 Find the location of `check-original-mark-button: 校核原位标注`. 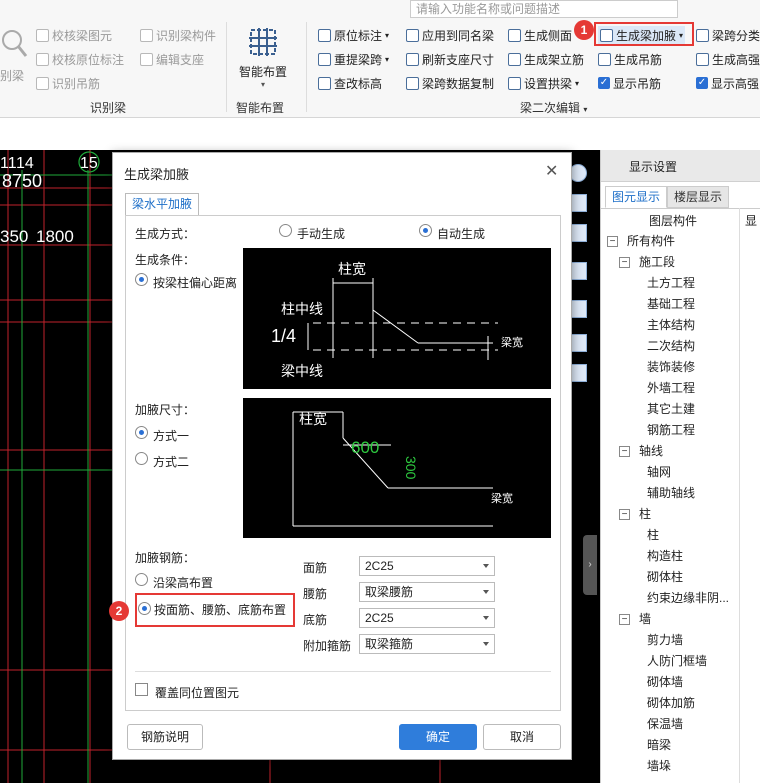

check-original-mark-button: 校核原位标注 is located at coordinates (80, 59).